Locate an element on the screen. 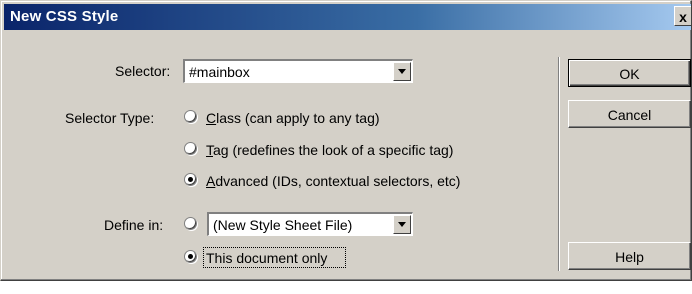 The width and height of the screenshot is (692, 294). close-button: x is located at coordinates (682, 16).